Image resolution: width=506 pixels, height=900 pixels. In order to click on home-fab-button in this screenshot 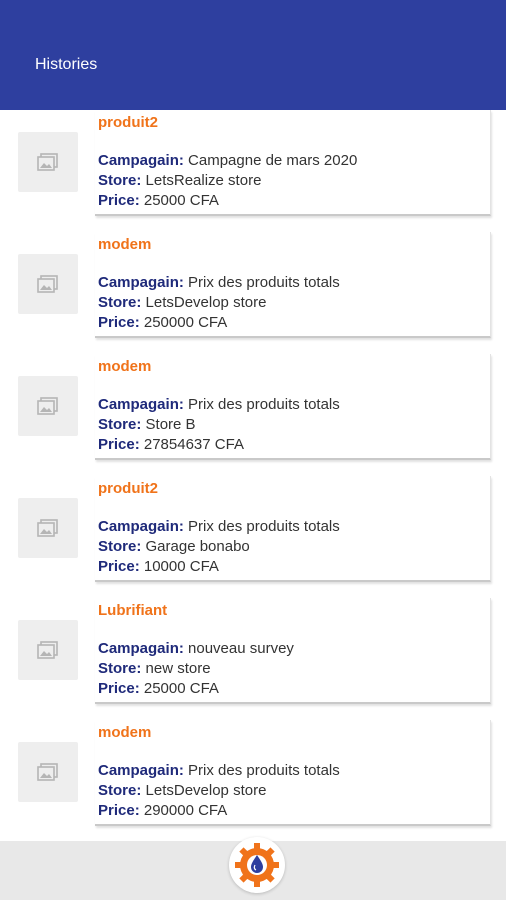, I will do `click(257, 865)`.